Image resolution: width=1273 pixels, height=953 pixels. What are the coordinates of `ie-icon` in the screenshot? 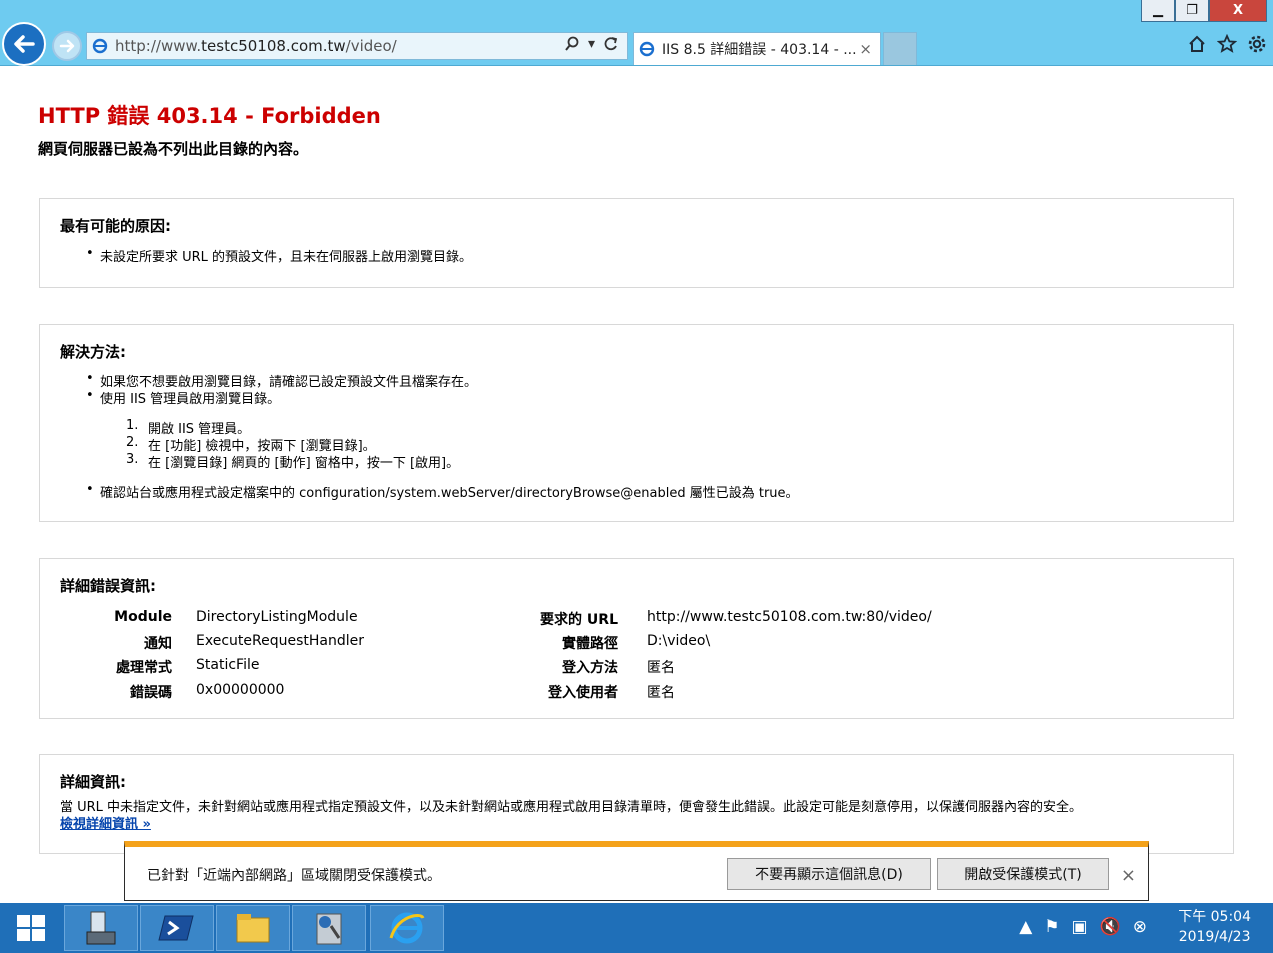 It's located at (100, 46).